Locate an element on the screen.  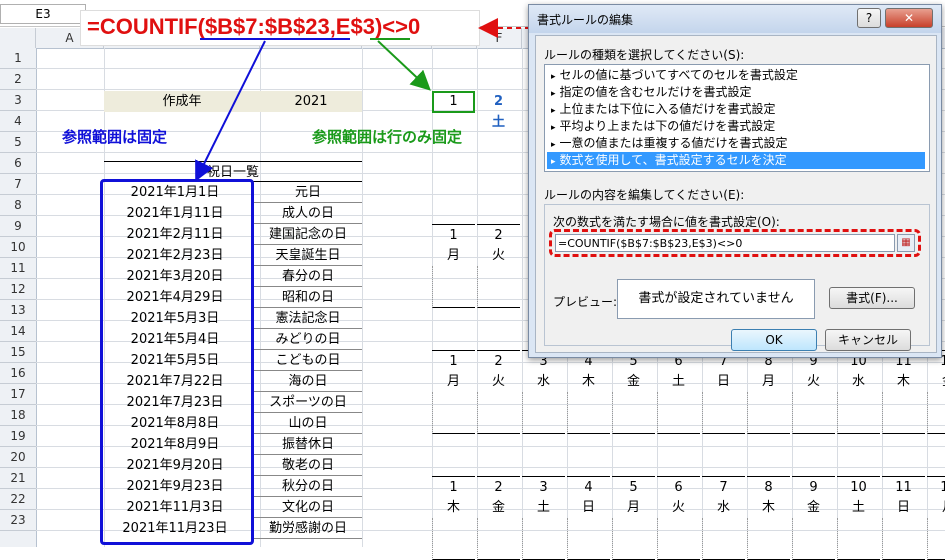
rule-type-label-text: セルの値に基づいてすべてのセルを書式設定 is located at coordinates (678, 75).